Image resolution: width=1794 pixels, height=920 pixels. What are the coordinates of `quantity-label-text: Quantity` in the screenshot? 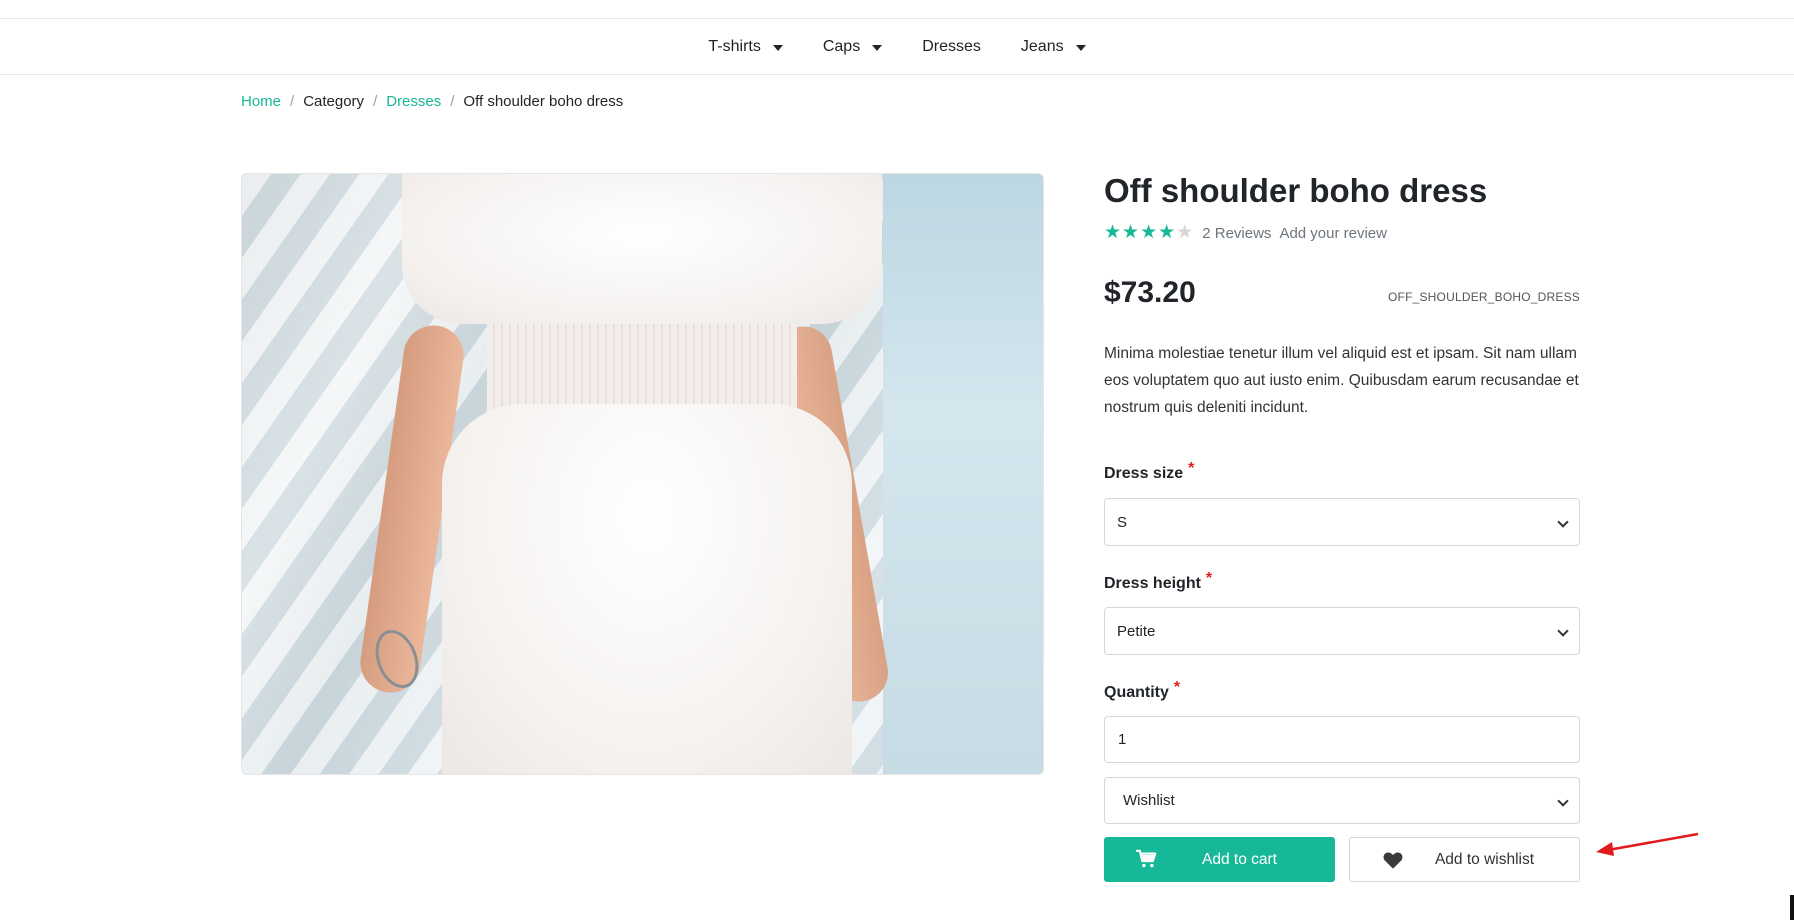 It's located at (1136, 692).